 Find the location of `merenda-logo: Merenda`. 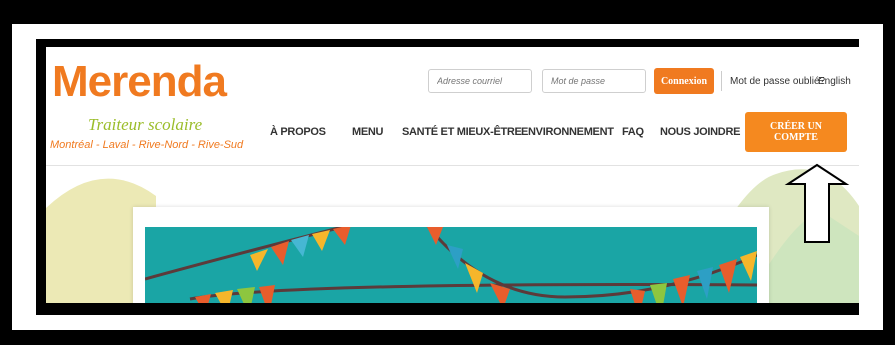

merenda-logo: Merenda is located at coordinates (139, 82).